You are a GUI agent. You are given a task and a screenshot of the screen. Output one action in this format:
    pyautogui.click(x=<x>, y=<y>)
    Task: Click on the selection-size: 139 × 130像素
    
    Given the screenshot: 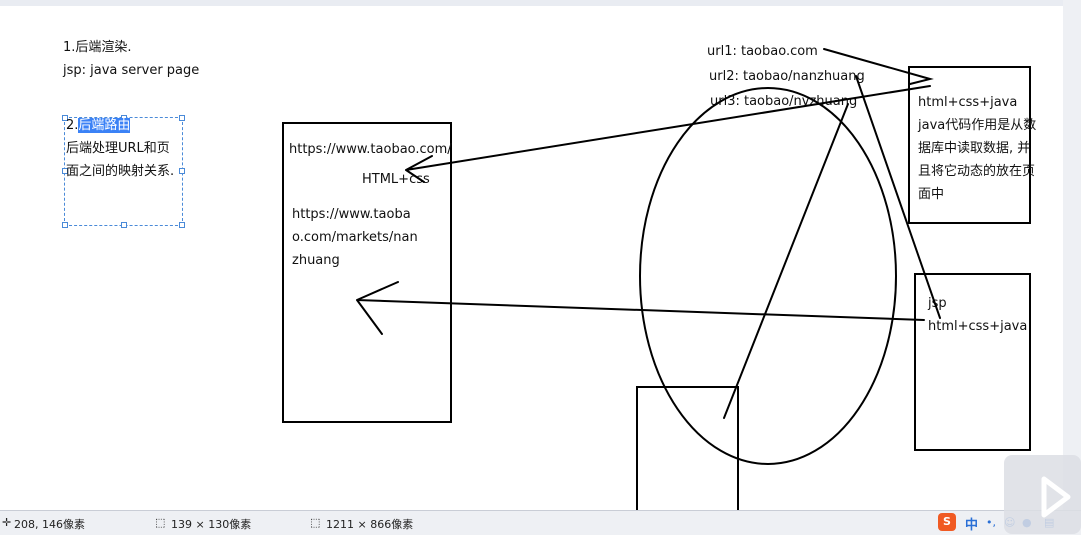 What is the action you would take?
    pyautogui.click(x=211, y=524)
    